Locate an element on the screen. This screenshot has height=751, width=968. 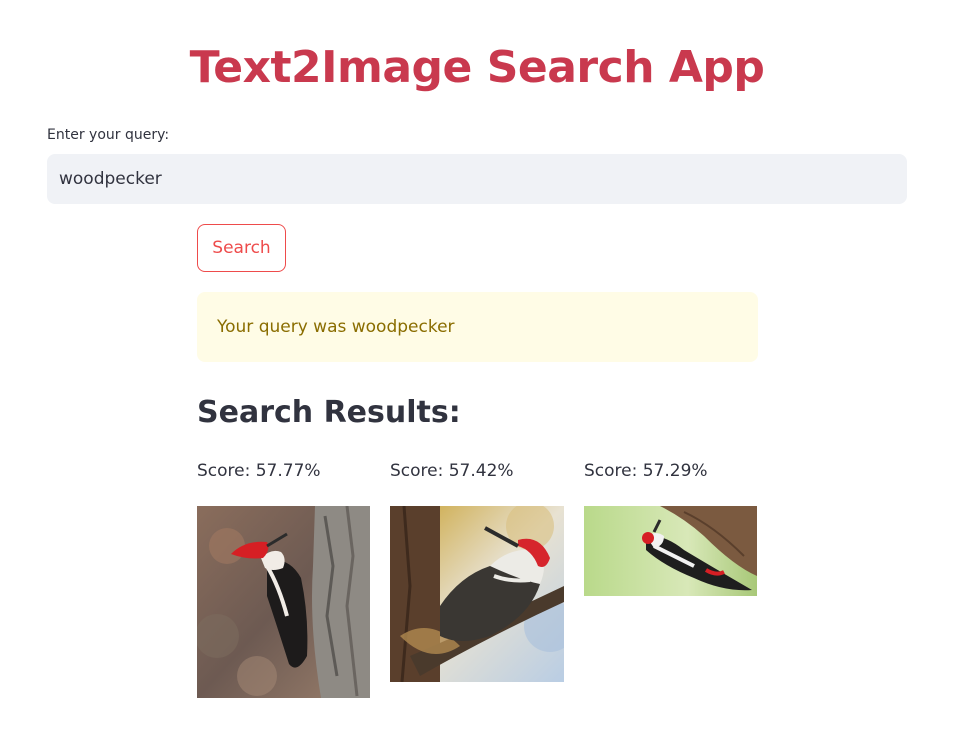
result-score: Score: 57.29% is located at coordinates (646, 471).